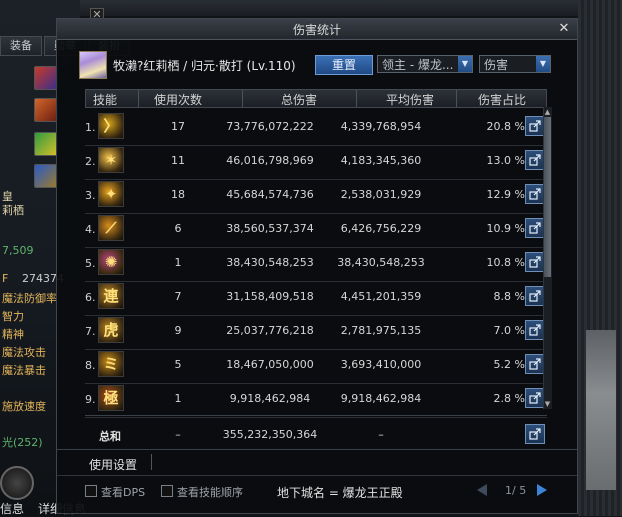  I want to click on use-count: 18, so click(178, 194).